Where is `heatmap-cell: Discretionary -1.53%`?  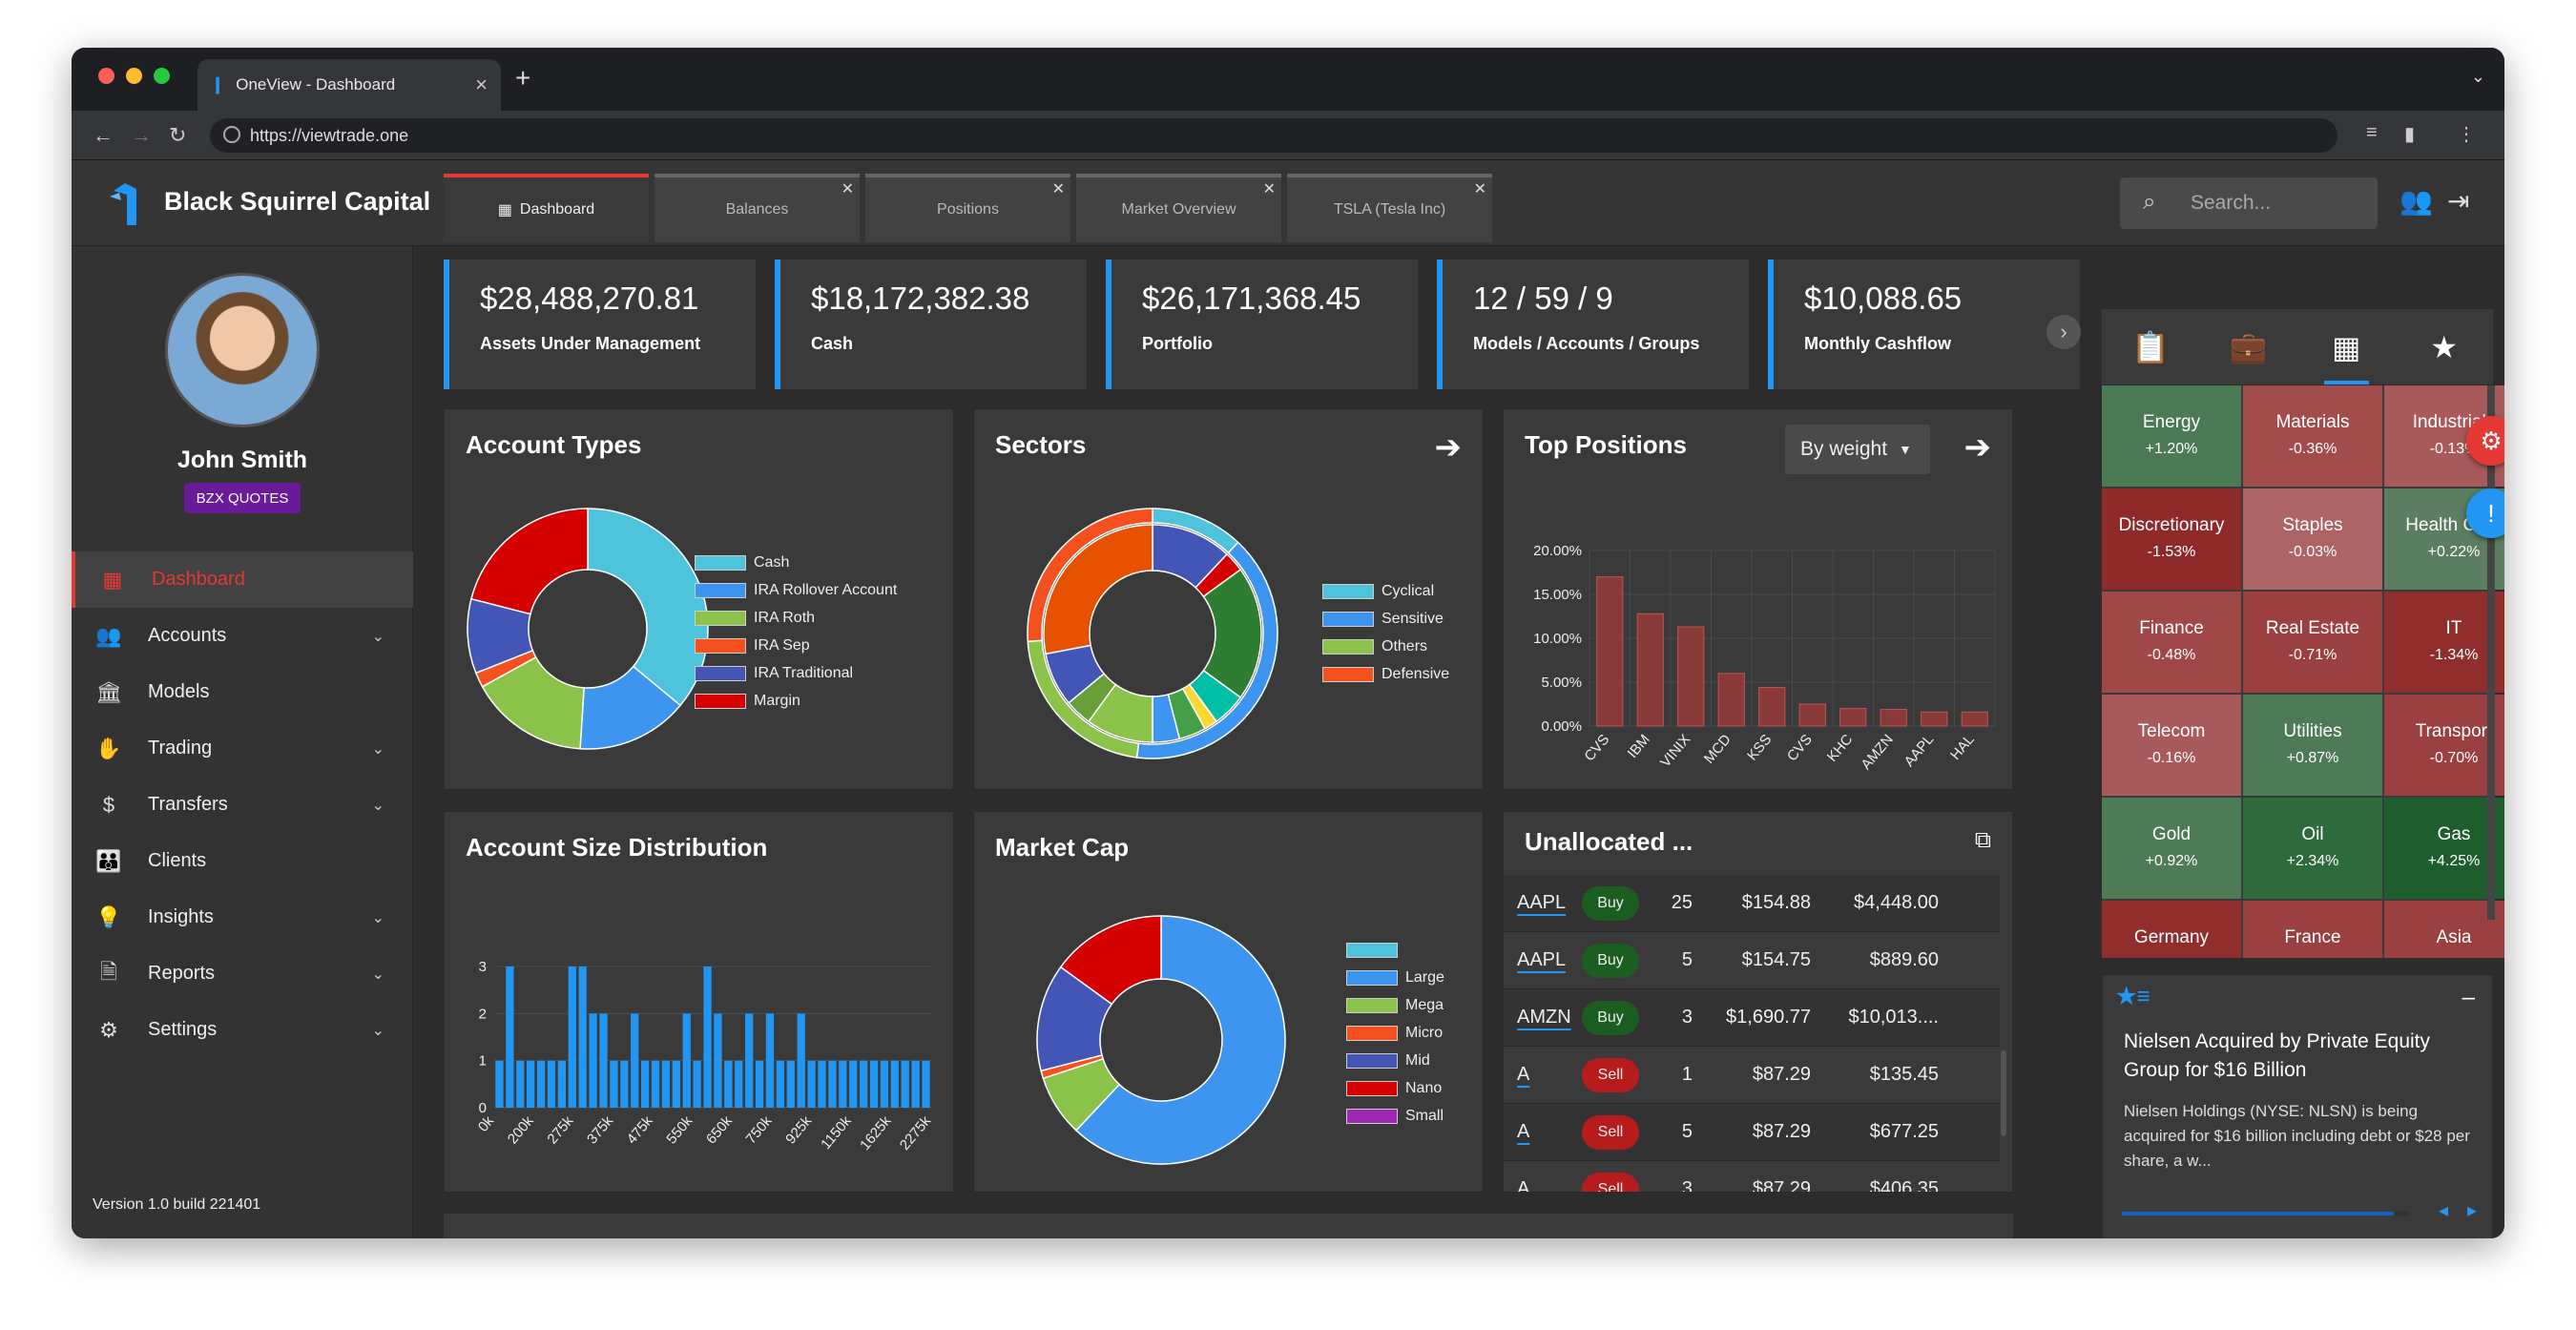 heatmap-cell: Discretionary -1.53% is located at coordinates (2171, 539).